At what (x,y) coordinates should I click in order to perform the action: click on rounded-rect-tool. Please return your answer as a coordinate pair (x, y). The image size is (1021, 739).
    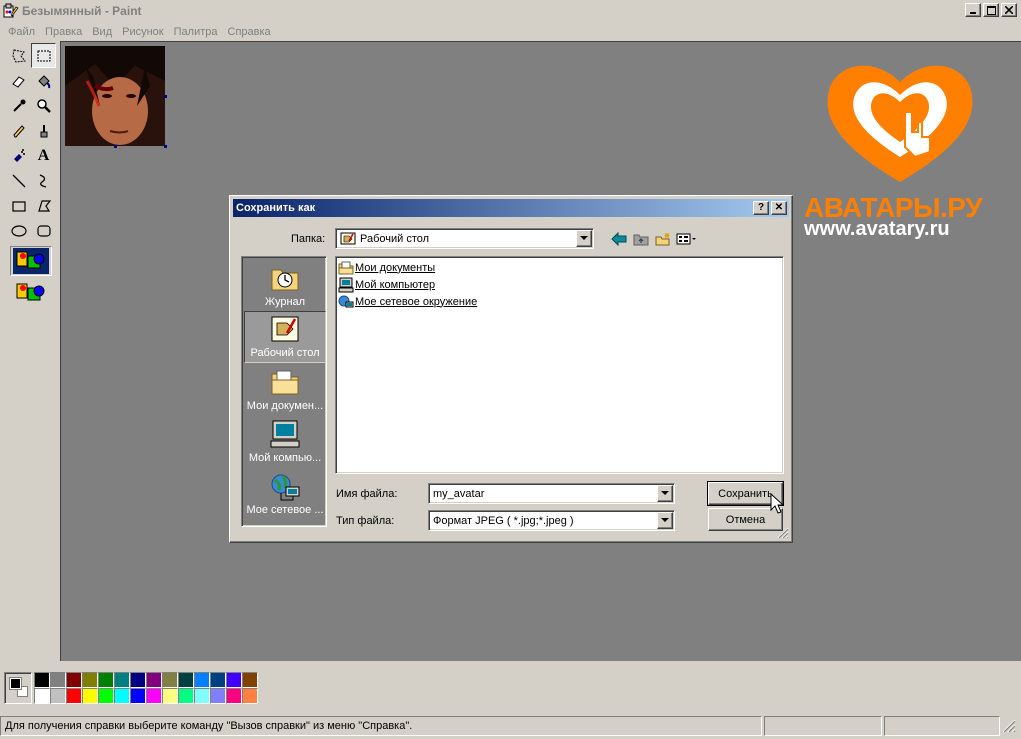
    Looking at the image, I should click on (43, 230).